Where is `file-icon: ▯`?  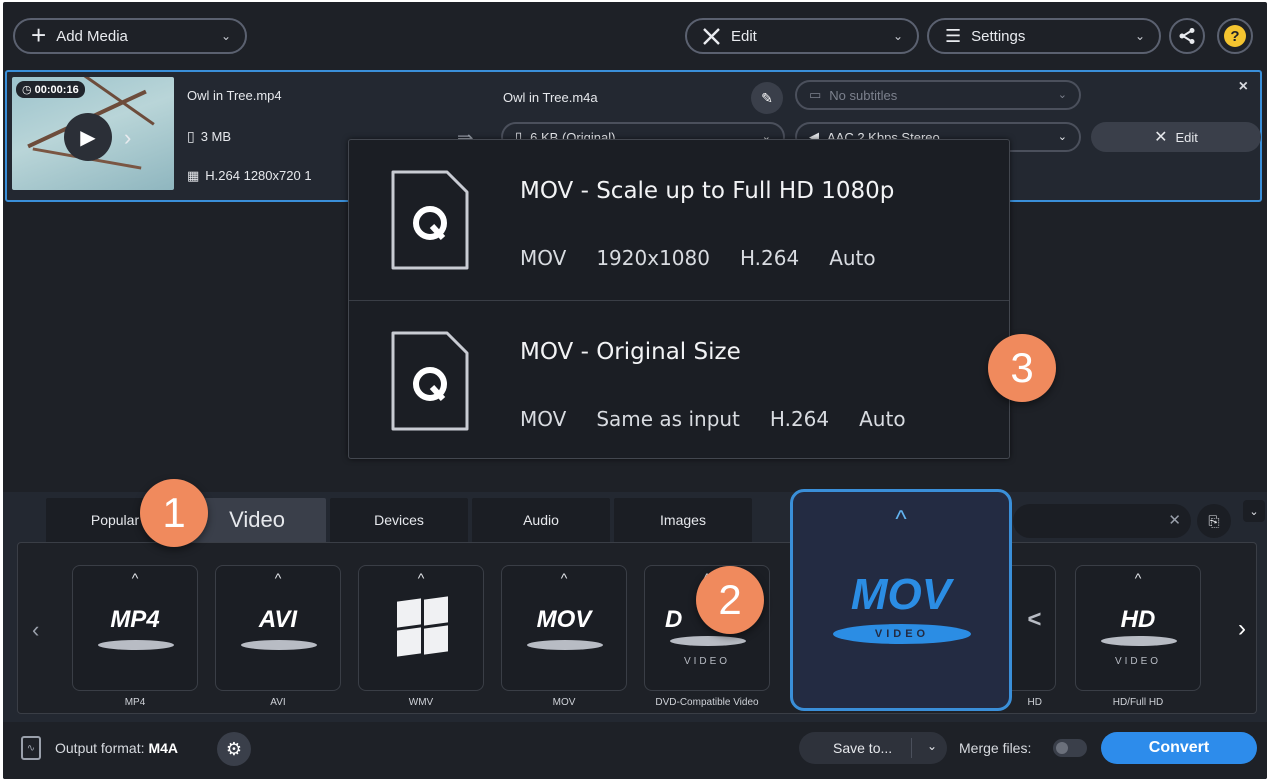 file-icon: ▯ is located at coordinates (191, 136).